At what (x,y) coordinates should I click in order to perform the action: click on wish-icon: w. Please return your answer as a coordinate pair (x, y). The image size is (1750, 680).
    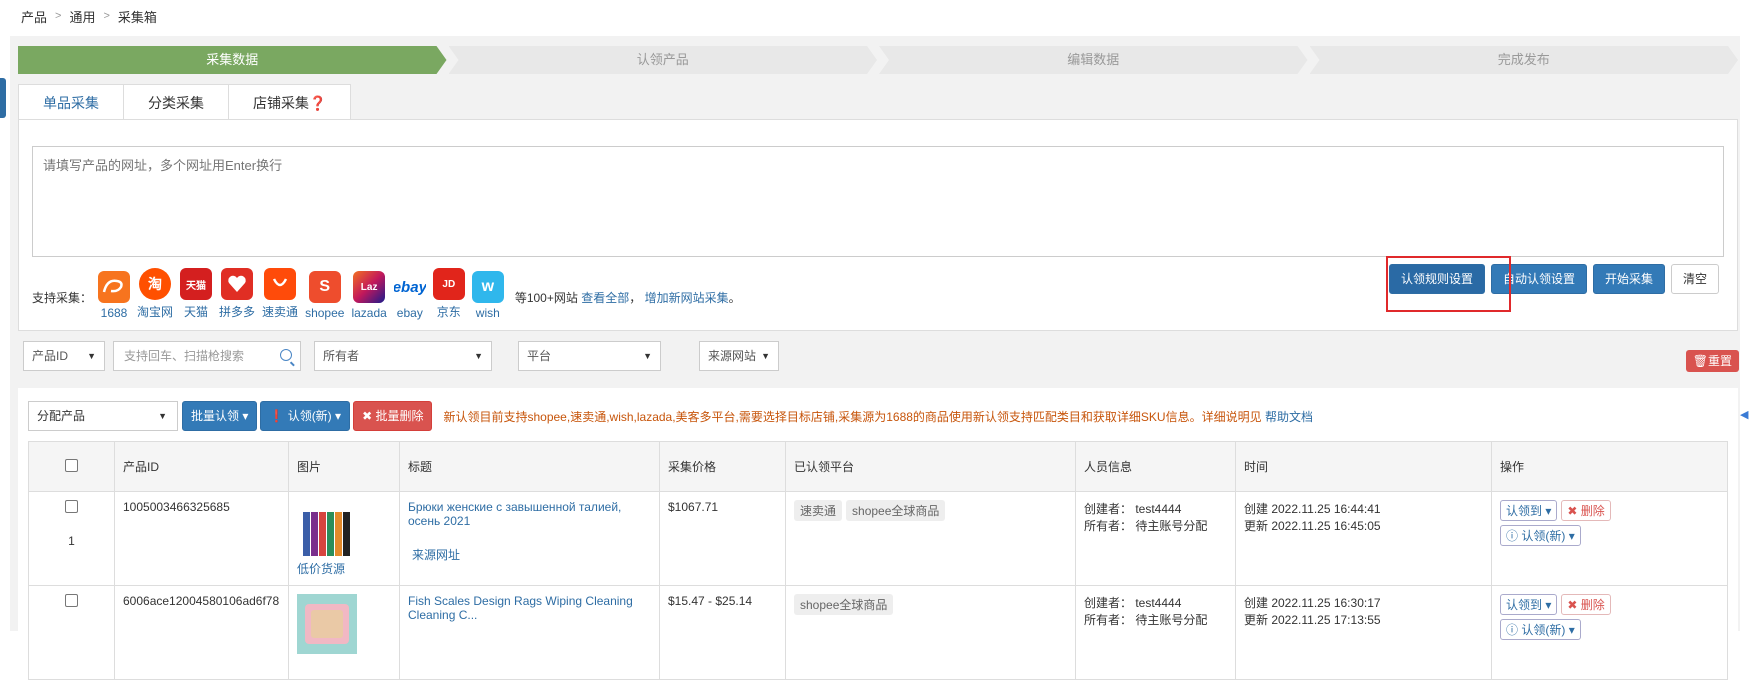
    Looking at the image, I should click on (487, 287).